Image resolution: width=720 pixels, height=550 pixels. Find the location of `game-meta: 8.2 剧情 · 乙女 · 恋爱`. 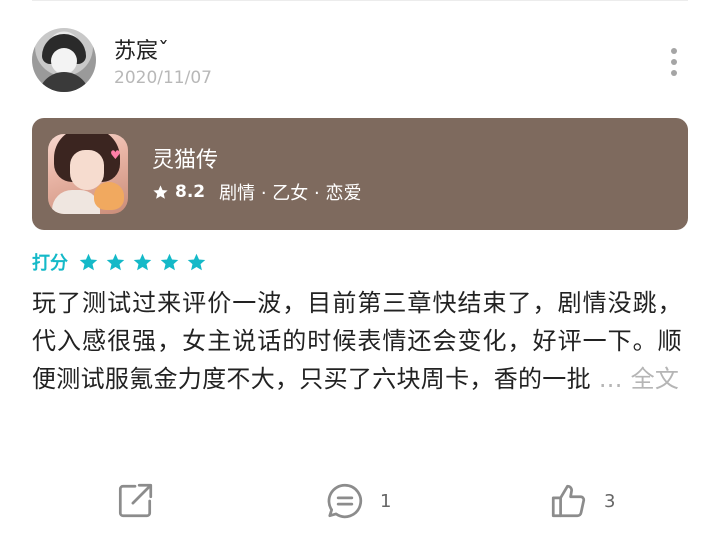

game-meta: 8.2 剧情 · 乙女 · 恋爱 is located at coordinates (256, 192).